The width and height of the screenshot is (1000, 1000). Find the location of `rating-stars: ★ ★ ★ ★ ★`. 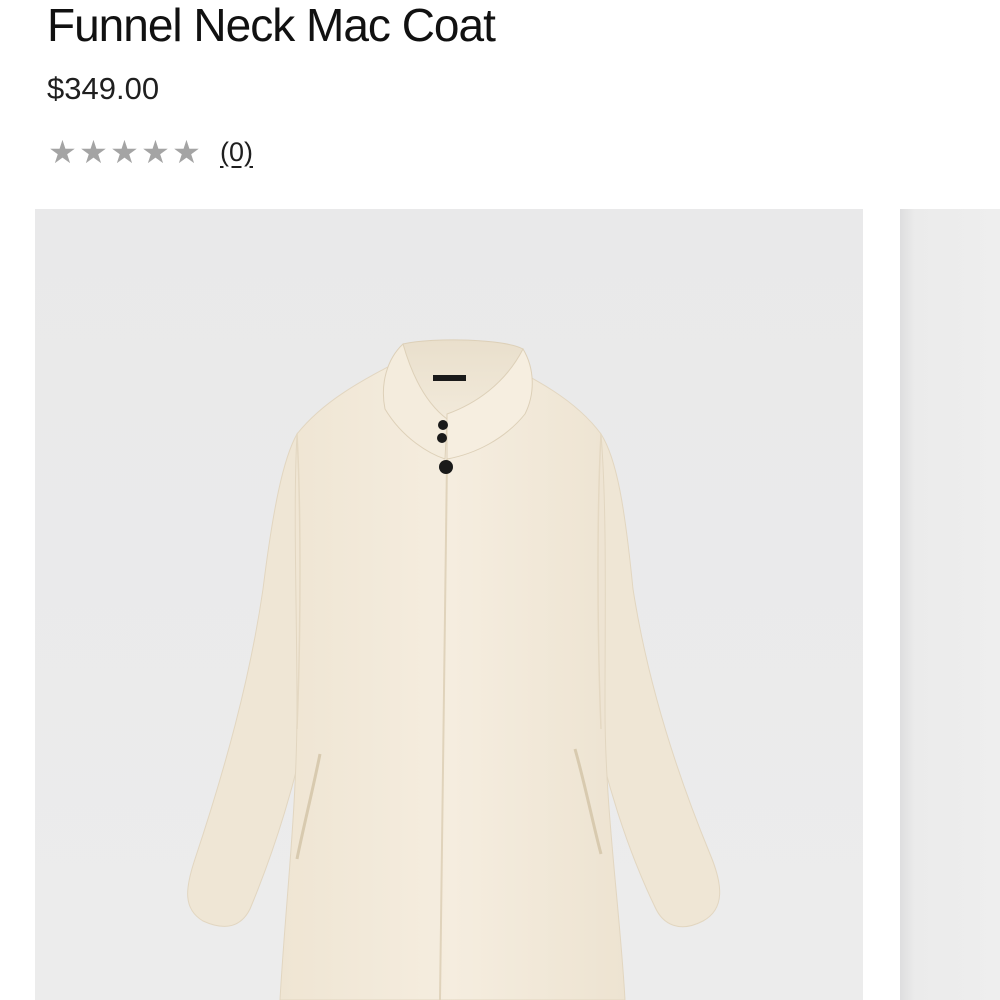

rating-stars: ★ ★ ★ ★ ★ is located at coordinates (124, 152).